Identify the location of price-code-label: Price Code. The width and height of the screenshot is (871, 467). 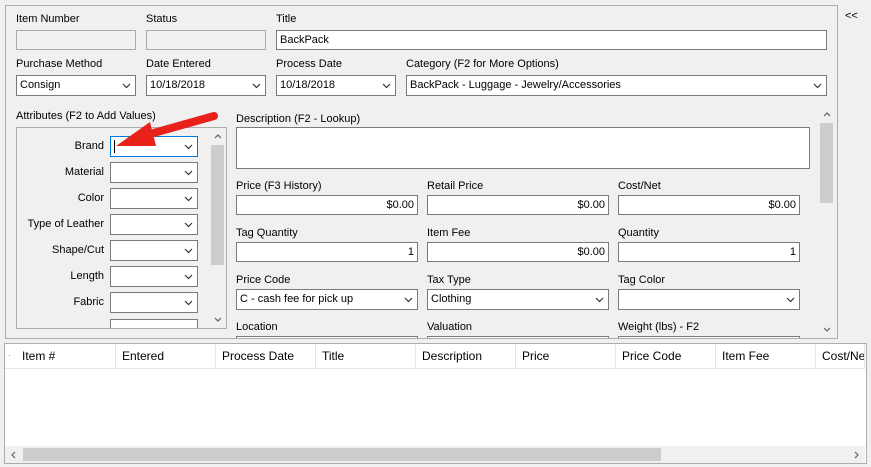
(263, 280).